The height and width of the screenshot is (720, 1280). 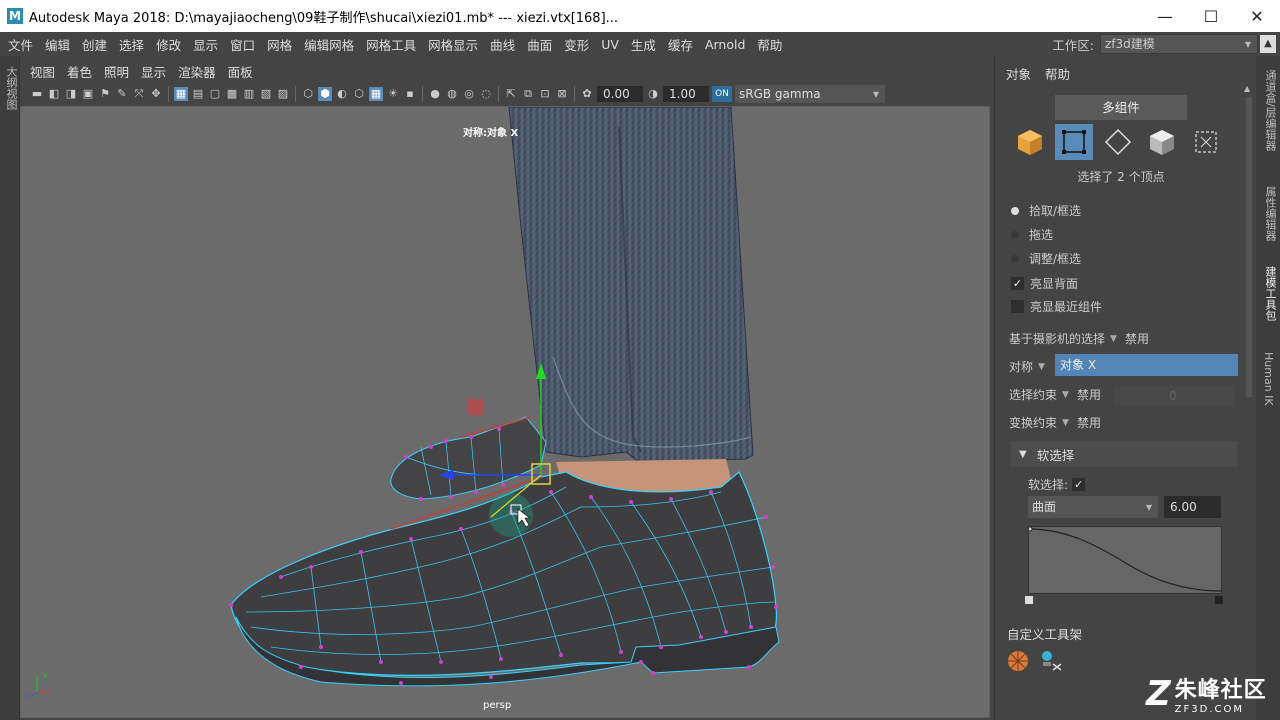 I want to click on viewport-menu-lighting: 照明, so click(x=116, y=71).